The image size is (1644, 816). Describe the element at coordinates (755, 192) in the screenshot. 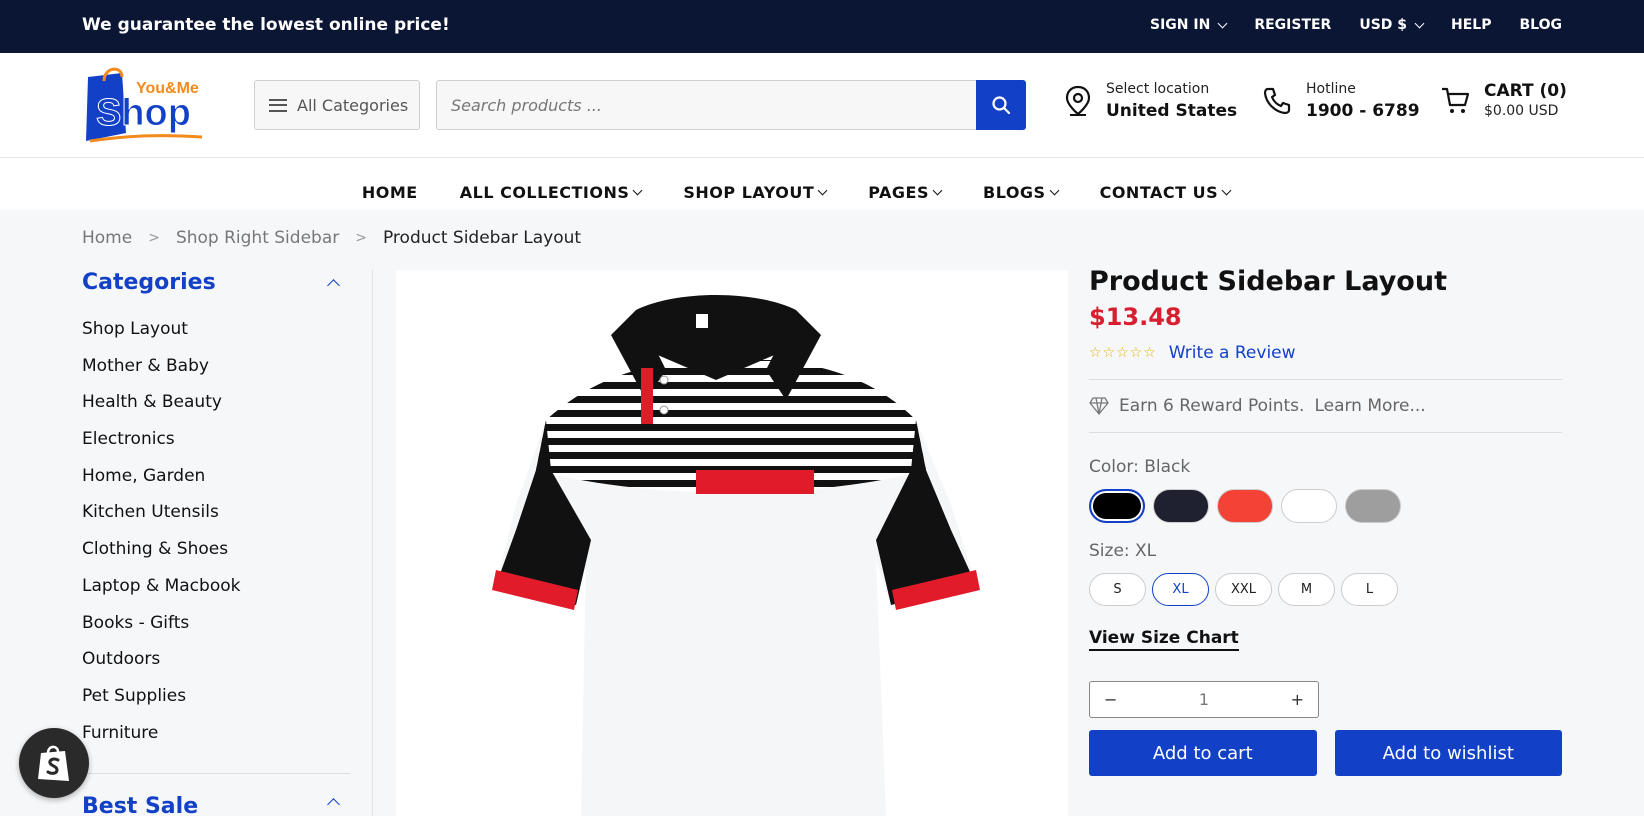

I see `nav-shop-layout: SHOP LAYOUT` at that location.